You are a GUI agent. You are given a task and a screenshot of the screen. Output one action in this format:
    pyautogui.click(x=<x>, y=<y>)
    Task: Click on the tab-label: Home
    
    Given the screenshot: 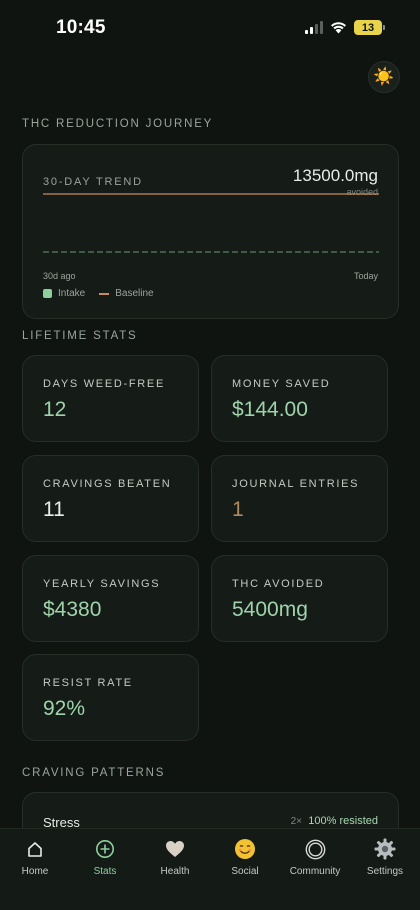 What is the action you would take?
    pyautogui.click(x=35, y=871)
    